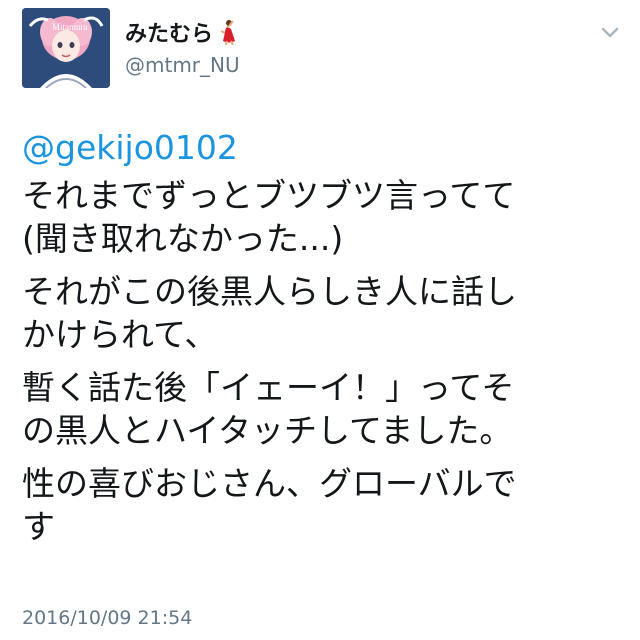 This screenshot has width=640, height=640. What do you see at coordinates (120, 334) in the screenshot?
I see `tweet-line: かけられて、` at bounding box center [120, 334].